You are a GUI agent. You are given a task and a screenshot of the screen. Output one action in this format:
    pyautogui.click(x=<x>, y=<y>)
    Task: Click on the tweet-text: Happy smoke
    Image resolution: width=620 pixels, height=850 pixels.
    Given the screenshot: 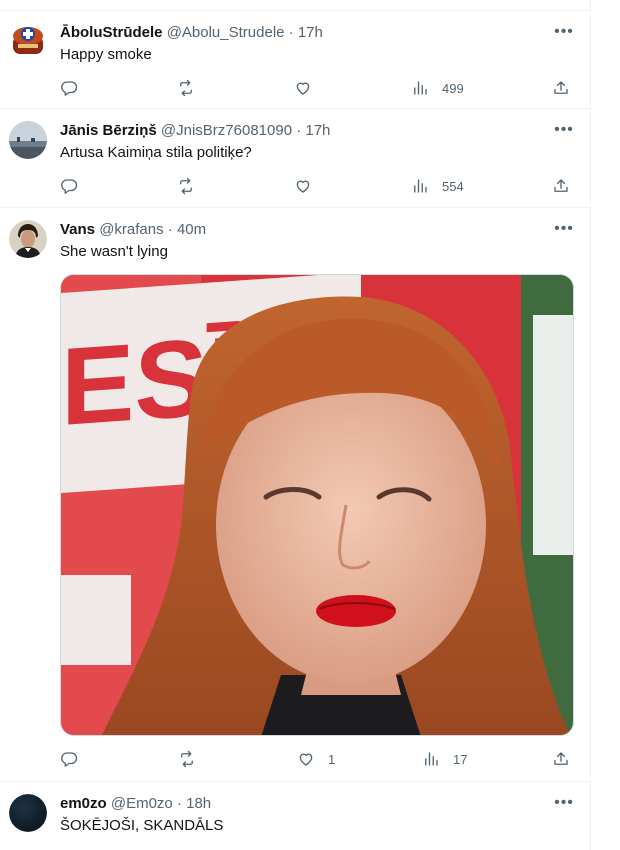 What is the action you would take?
    pyautogui.click(x=106, y=54)
    